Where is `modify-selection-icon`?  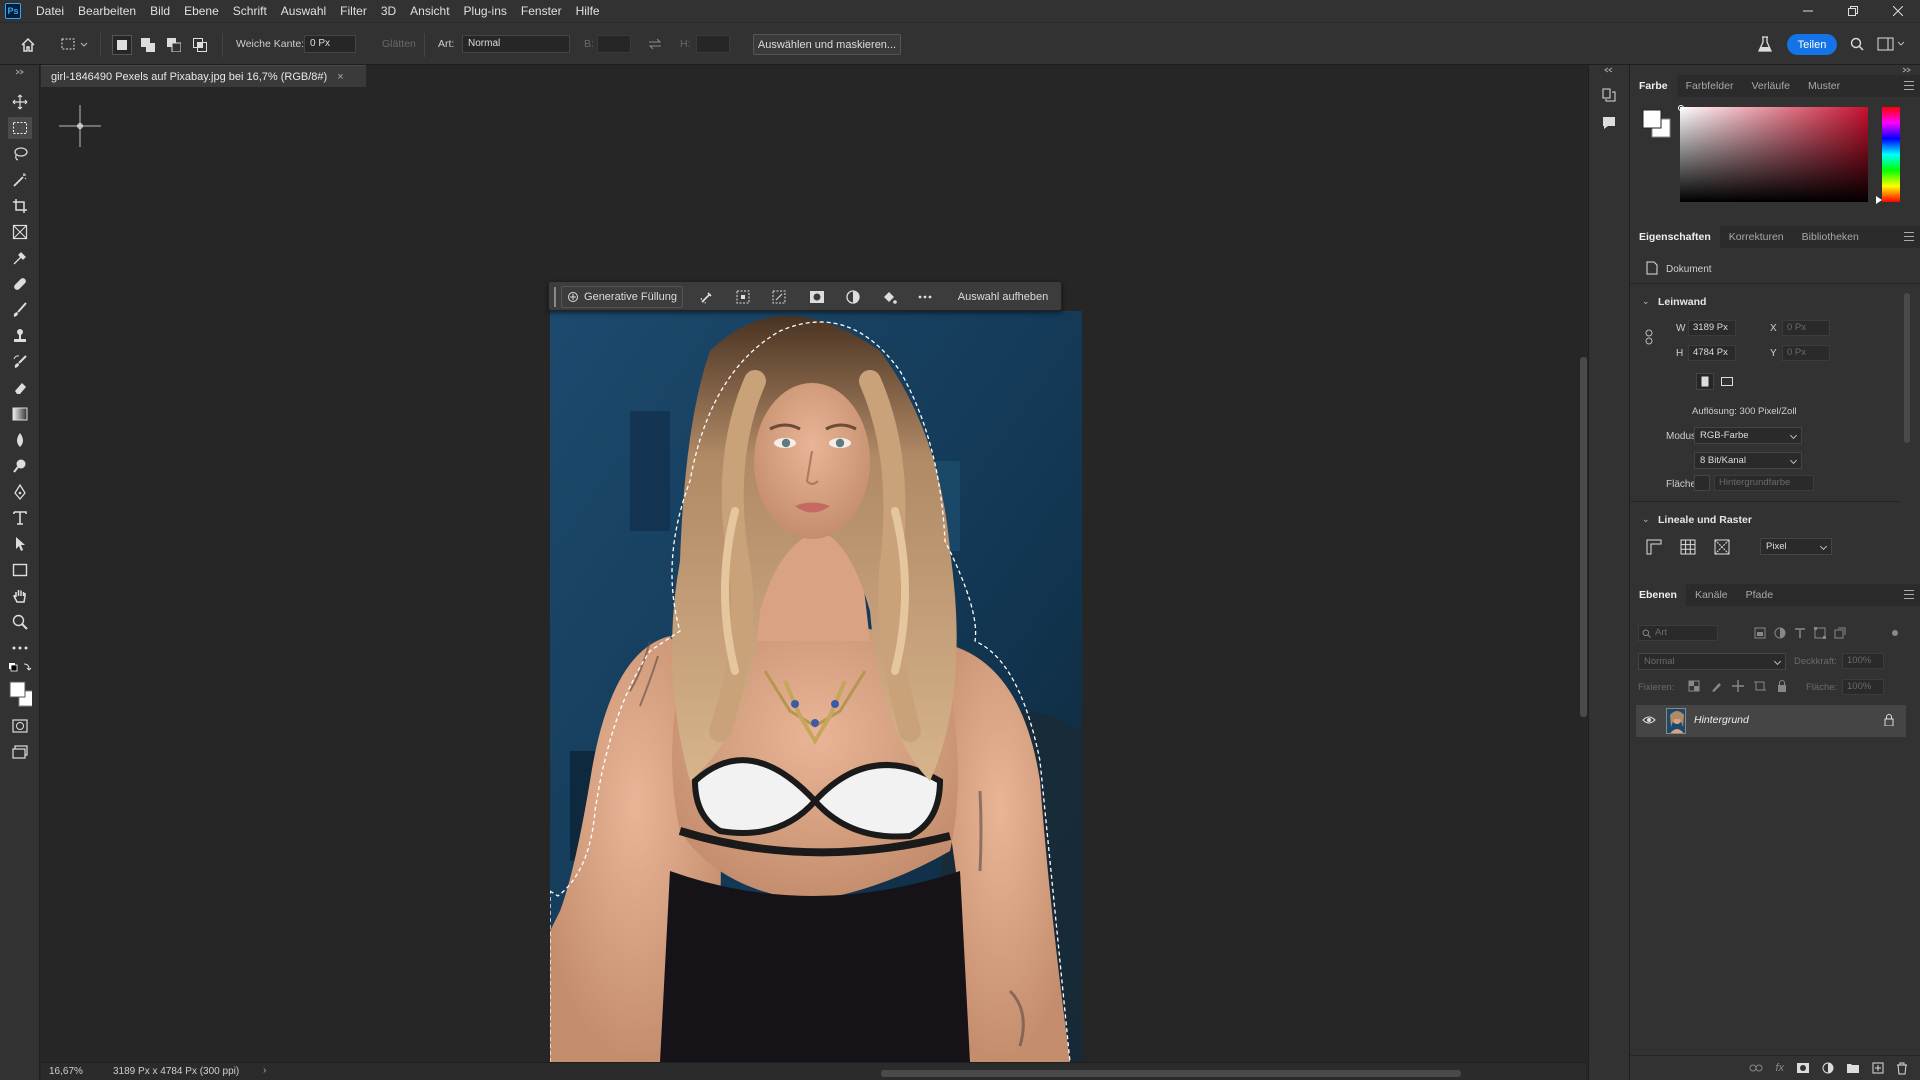
modify-selection-icon is located at coordinates (707, 297).